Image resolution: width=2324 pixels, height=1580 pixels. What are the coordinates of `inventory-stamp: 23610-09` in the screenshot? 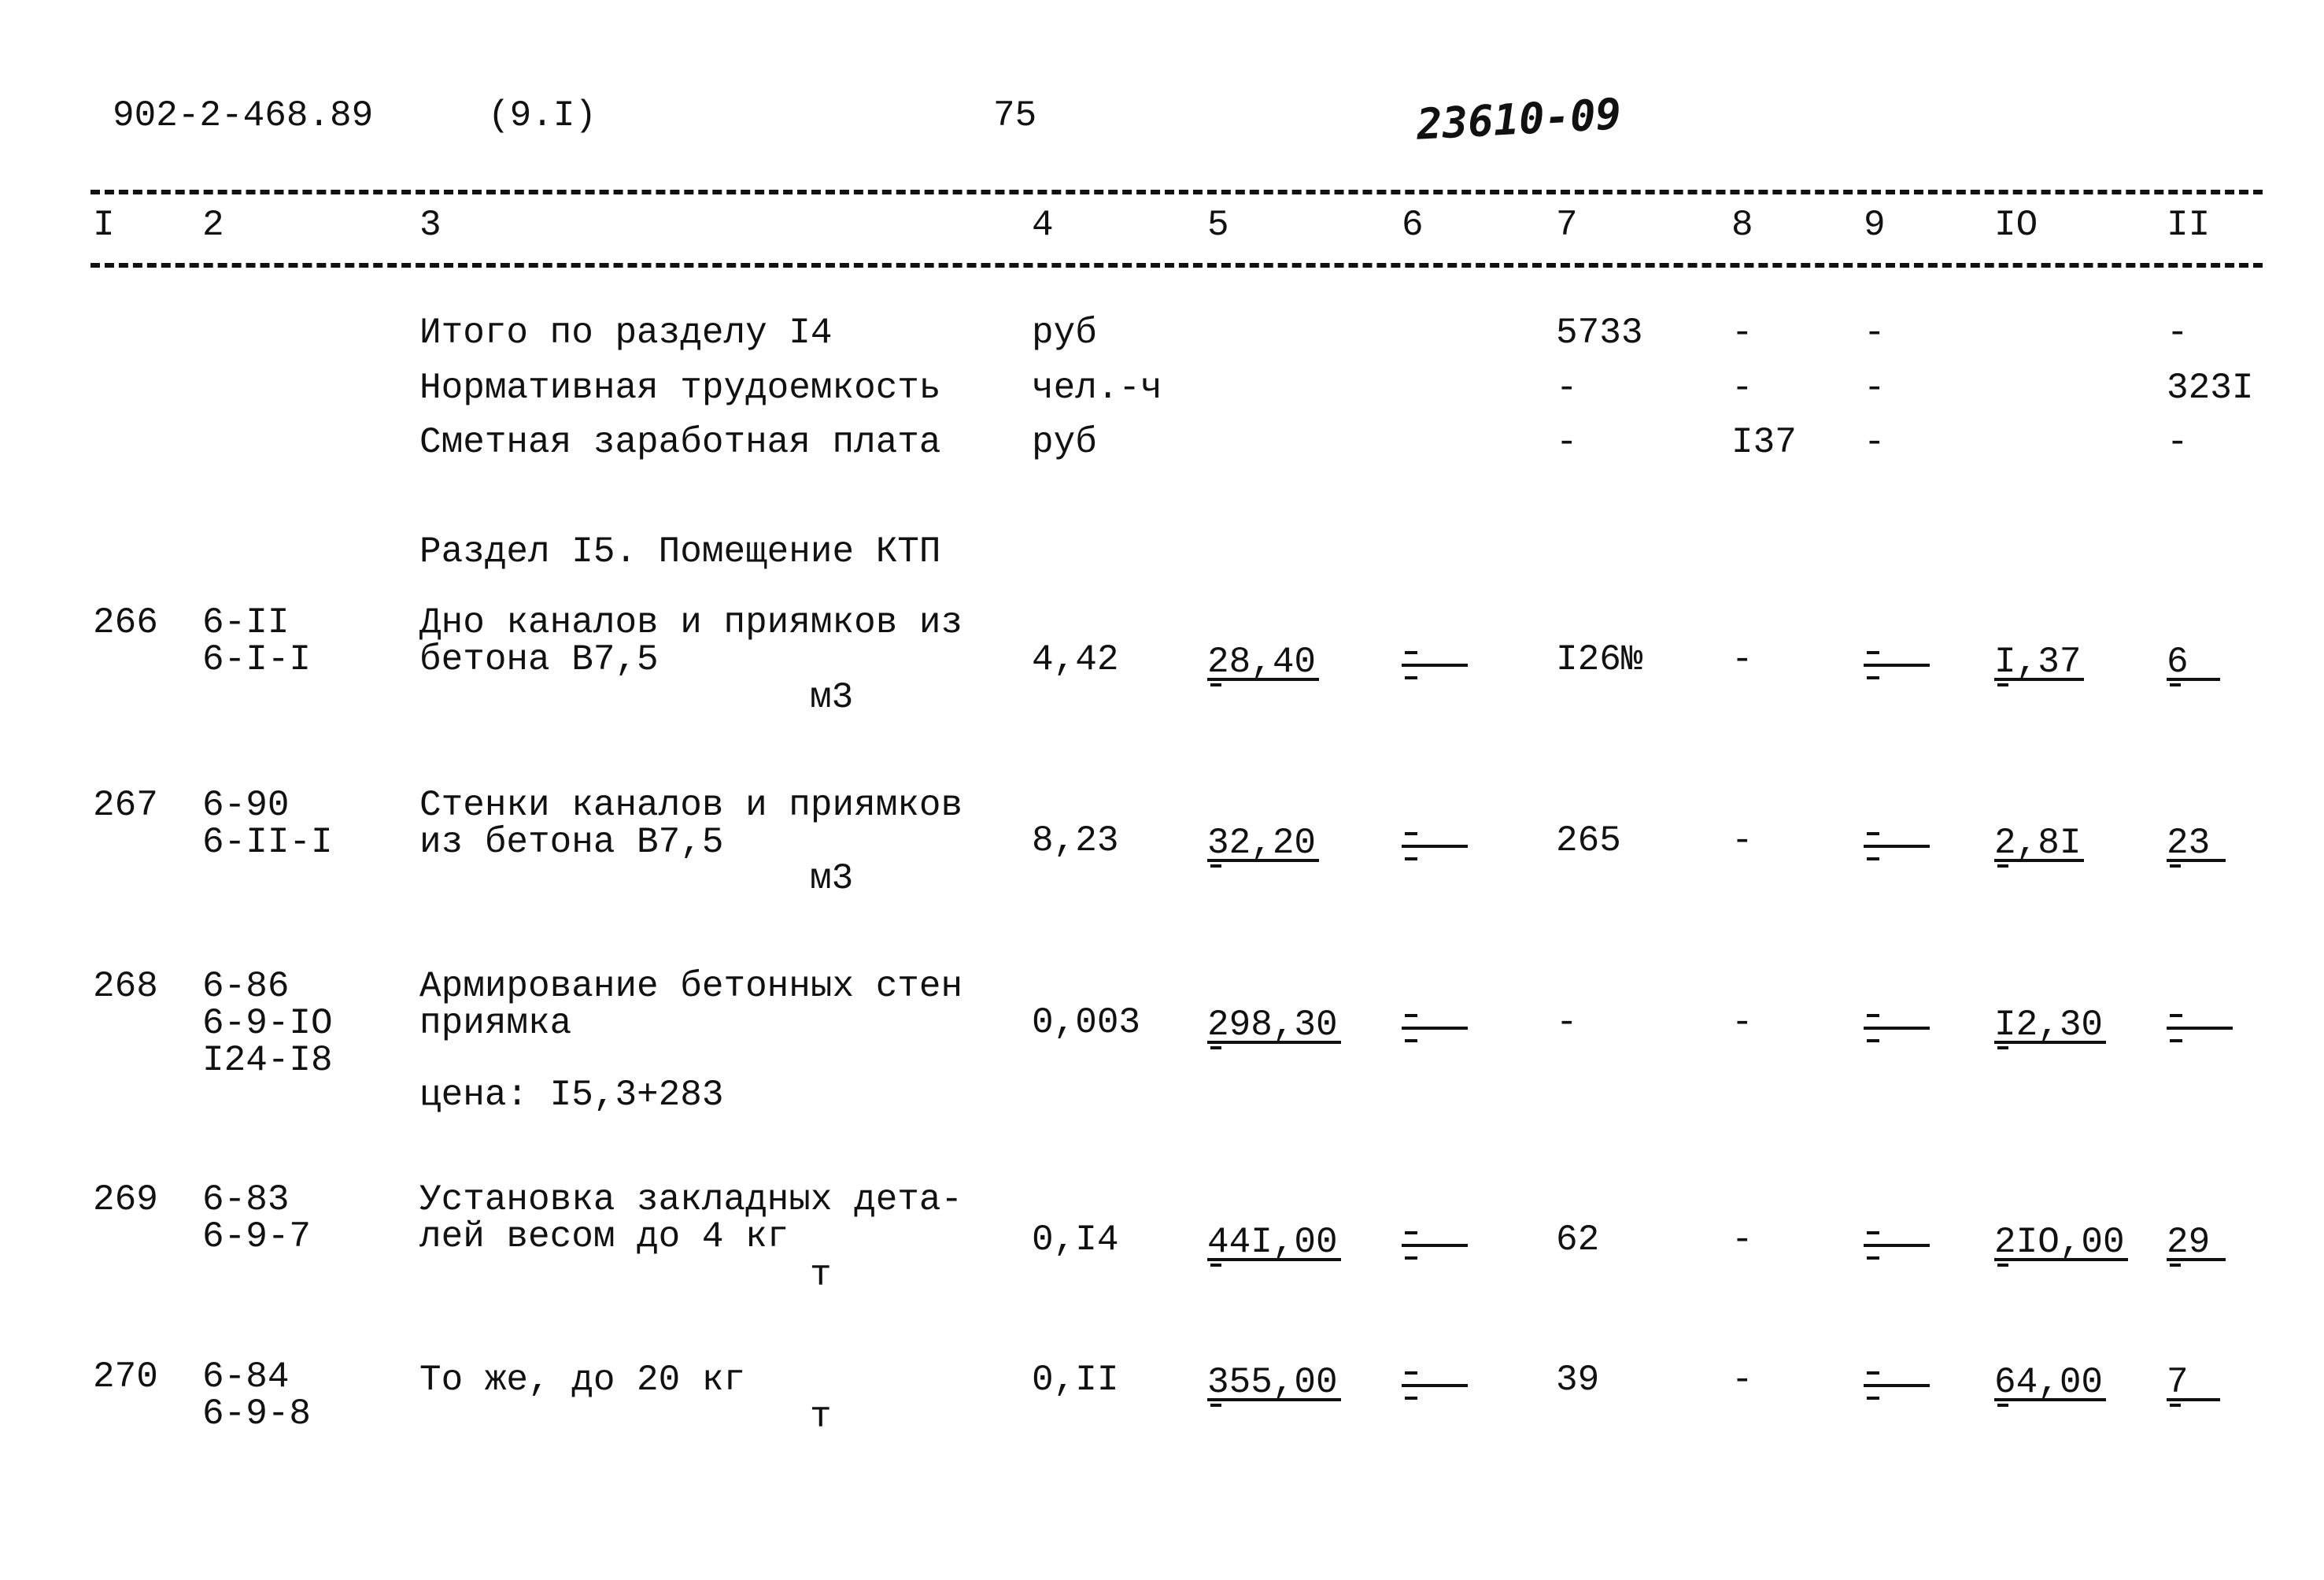 It's located at (1519, 120).